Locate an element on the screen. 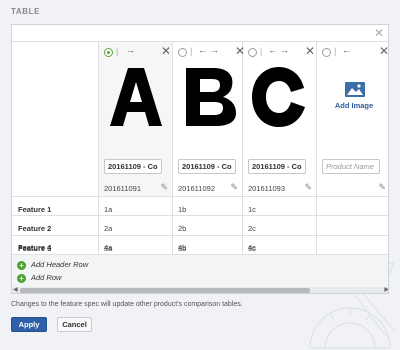 The height and width of the screenshot is (350, 400). product-column-2: | ← → ✕ 201611092 ✎ is located at coordinates (209, 119).